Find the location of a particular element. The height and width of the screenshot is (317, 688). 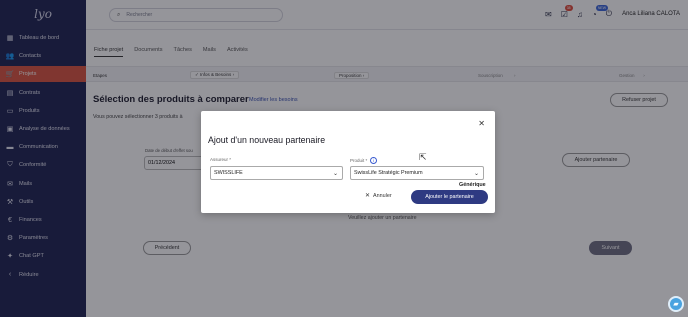

assureur-label: Assureur * is located at coordinates (221, 159).